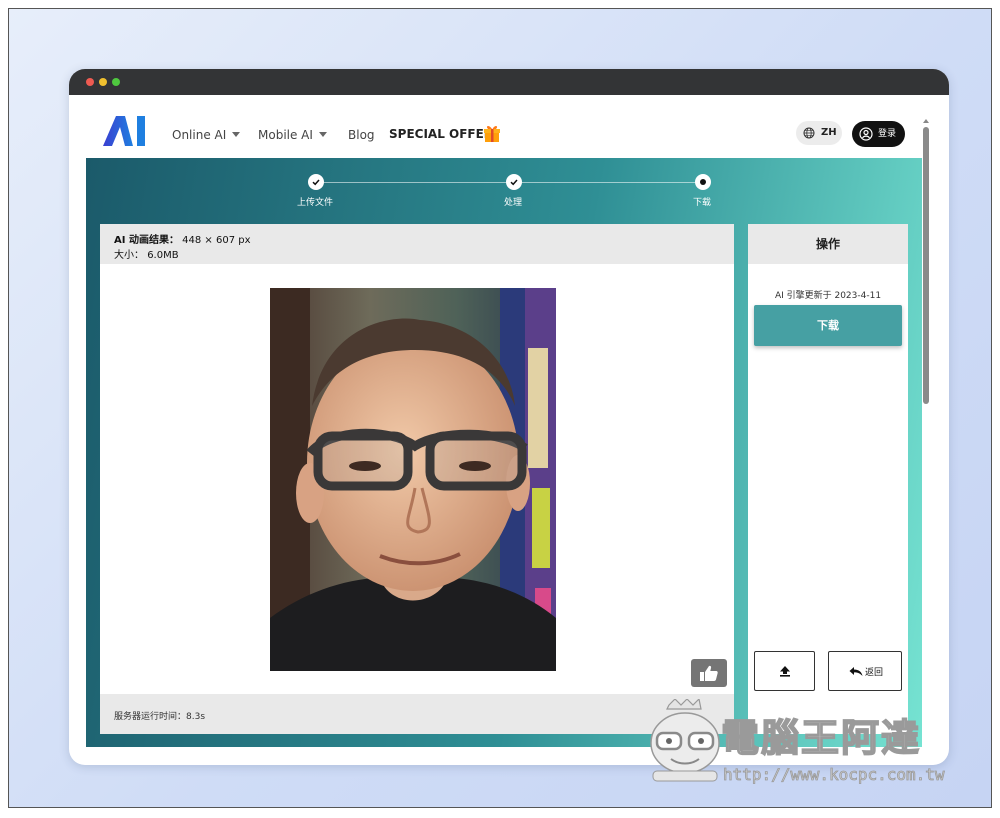  I want to click on result-dimensions-line: AI 动画结果： 448 × 607 px, so click(182, 238).